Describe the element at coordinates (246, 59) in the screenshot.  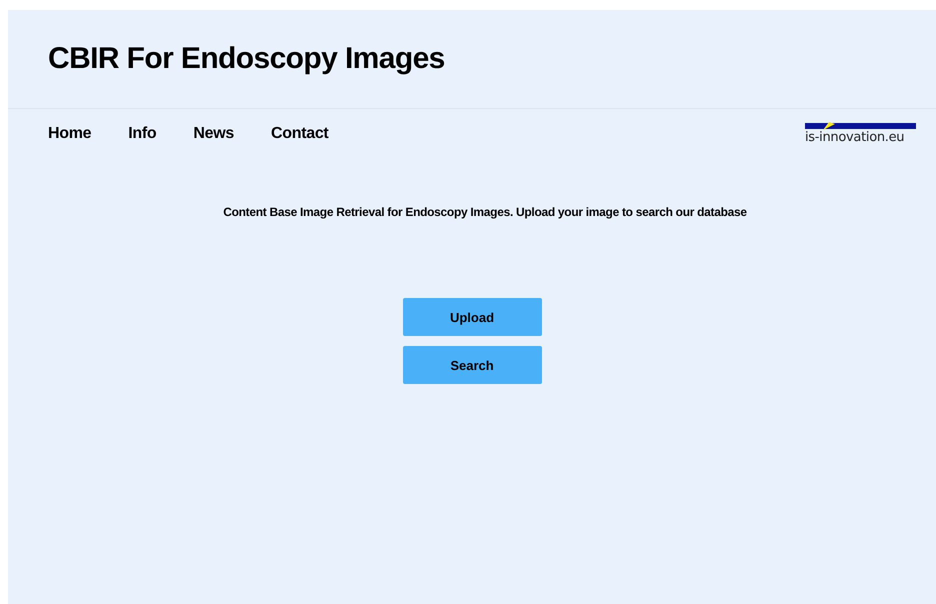
I see `site-title: CBIR For Endoscopy Images` at that location.